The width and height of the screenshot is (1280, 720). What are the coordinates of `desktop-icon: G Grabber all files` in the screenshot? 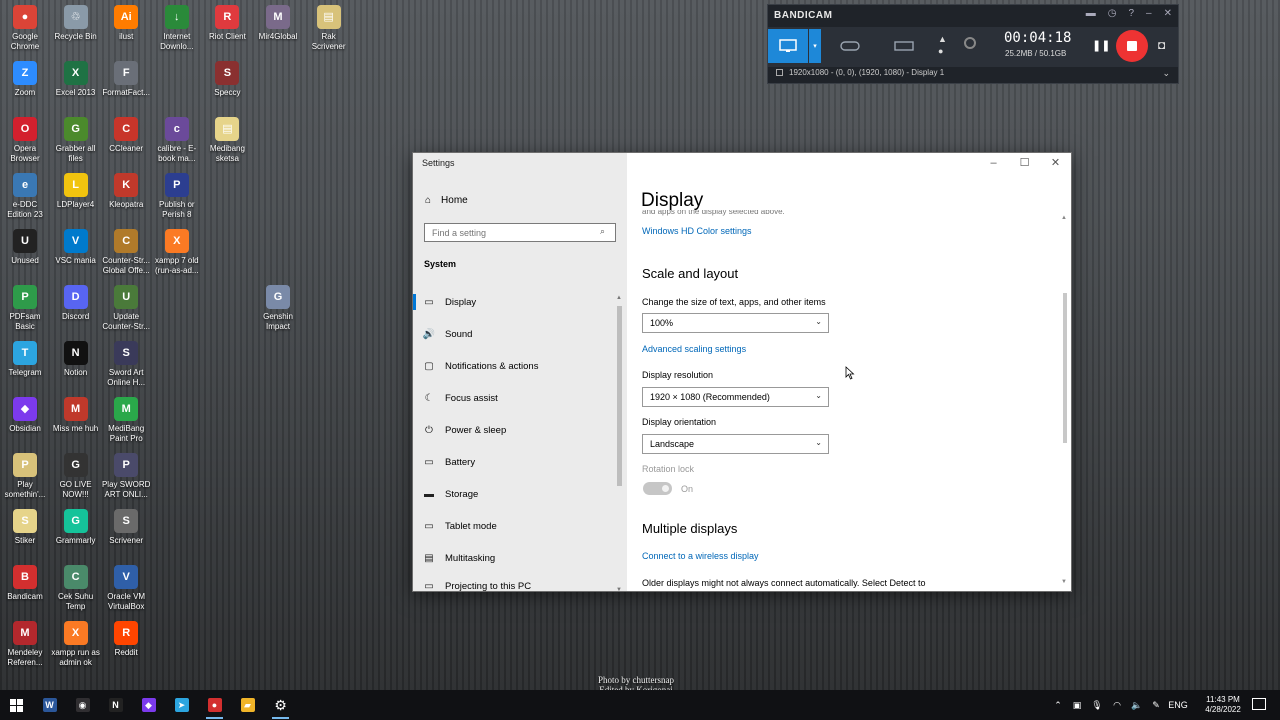 It's located at (76, 138).